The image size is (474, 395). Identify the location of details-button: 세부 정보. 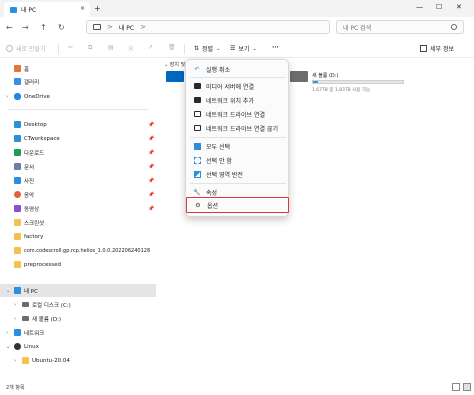
(437, 48).